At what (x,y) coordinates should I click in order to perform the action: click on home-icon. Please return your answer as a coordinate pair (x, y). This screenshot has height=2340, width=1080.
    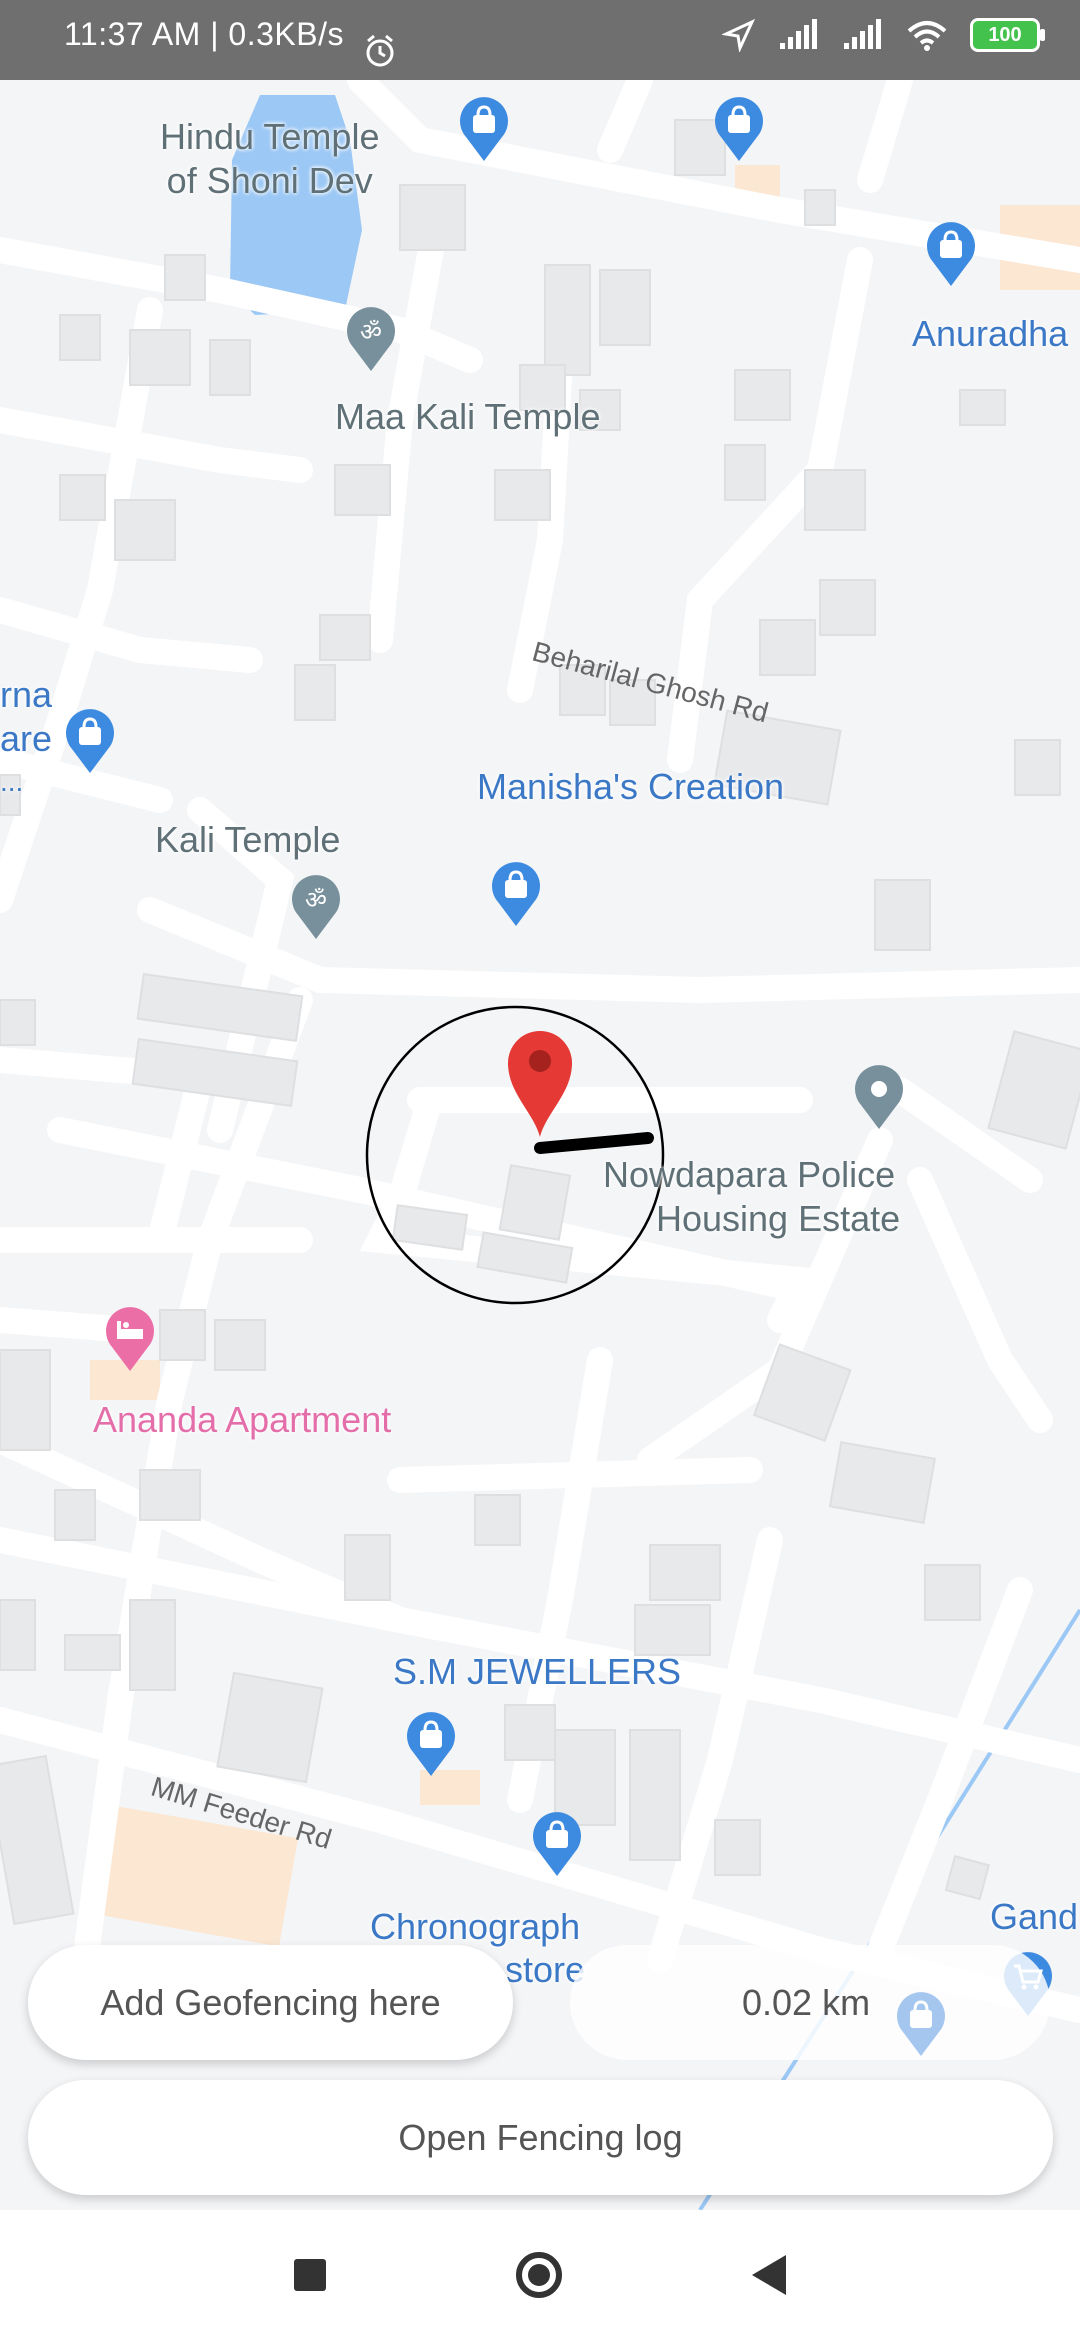
    Looking at the image, I should click on (539, 2275).